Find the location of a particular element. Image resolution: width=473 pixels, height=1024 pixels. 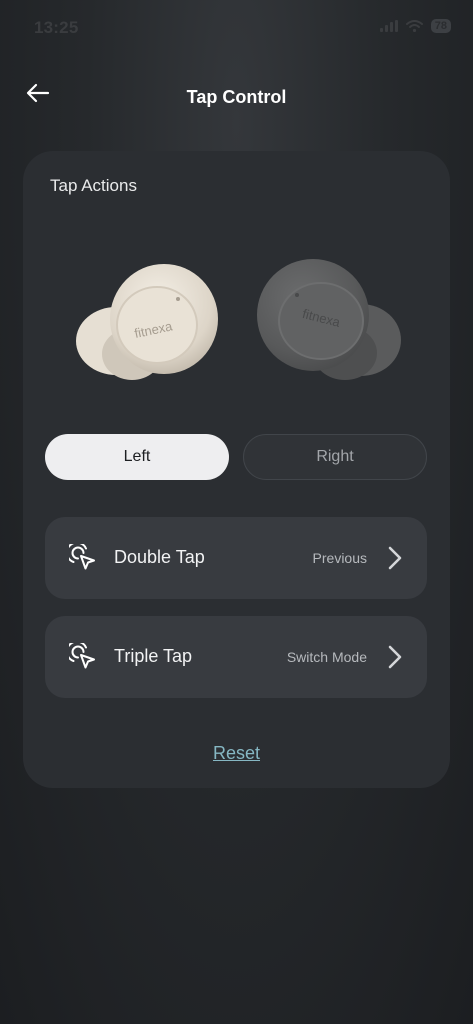

reset-link: Reset is located at coordinates (236, 753).